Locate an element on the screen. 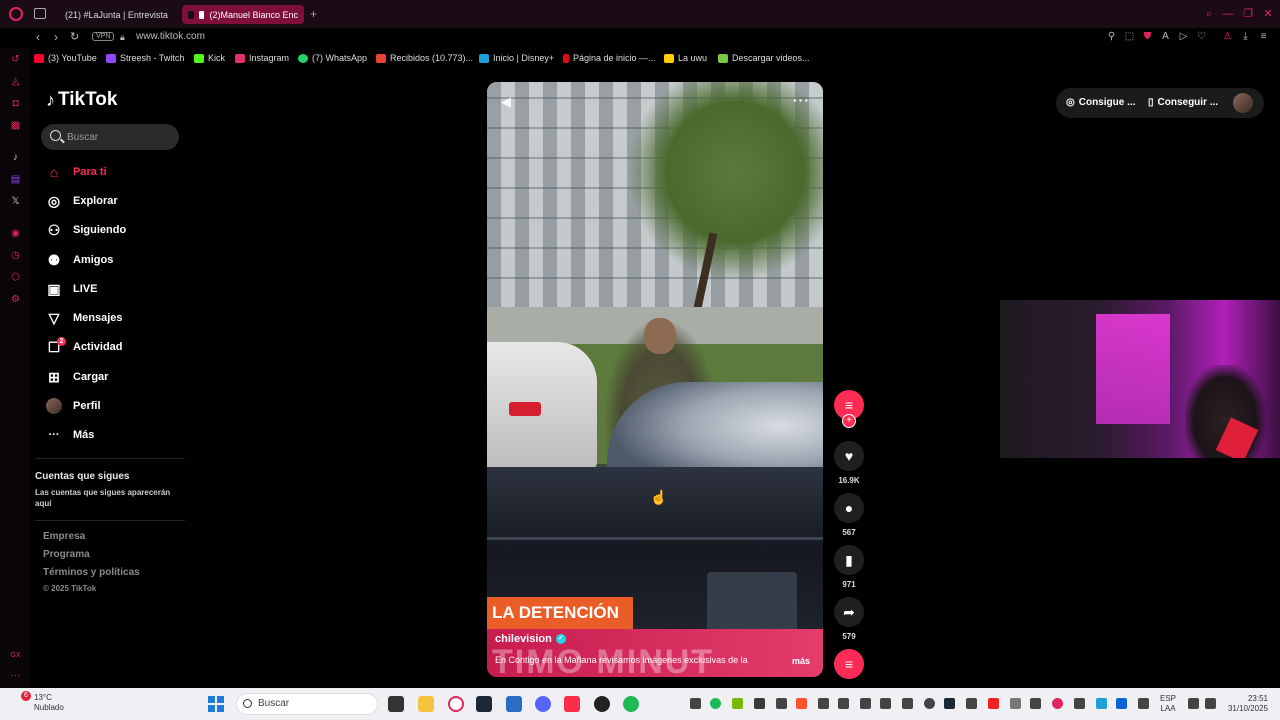 Image resolution: width=1280 pixels, height=720 pixels. file-explorer-icon is located at coordinates (426, 704).